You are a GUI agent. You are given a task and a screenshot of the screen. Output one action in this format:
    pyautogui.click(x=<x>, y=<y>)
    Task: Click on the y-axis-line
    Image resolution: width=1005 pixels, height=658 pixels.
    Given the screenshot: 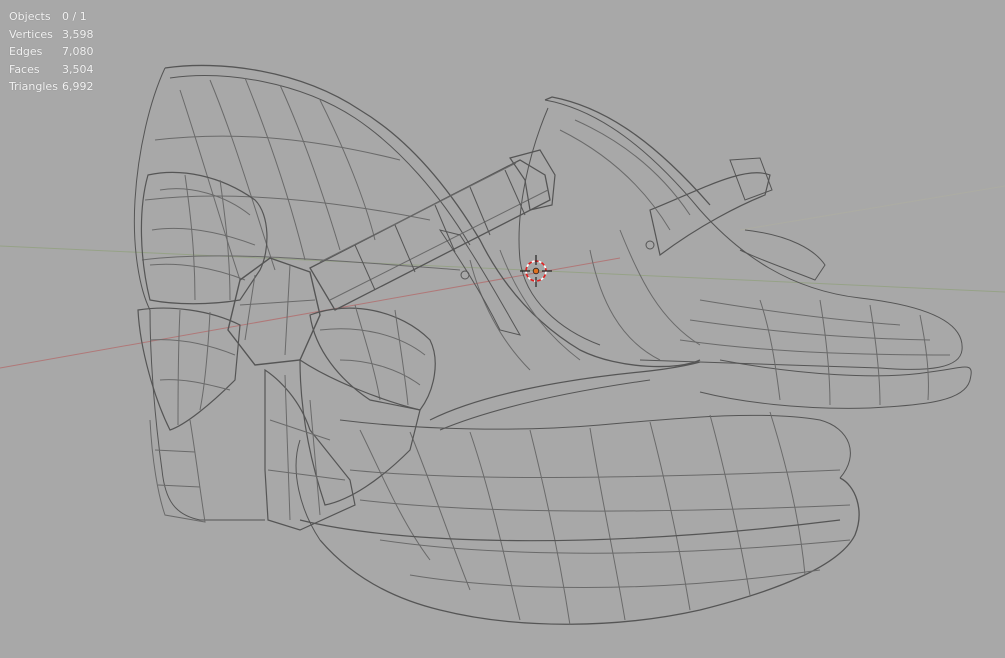 What is the action you would take?
    pyautogui.click(x=502, y=269)
    